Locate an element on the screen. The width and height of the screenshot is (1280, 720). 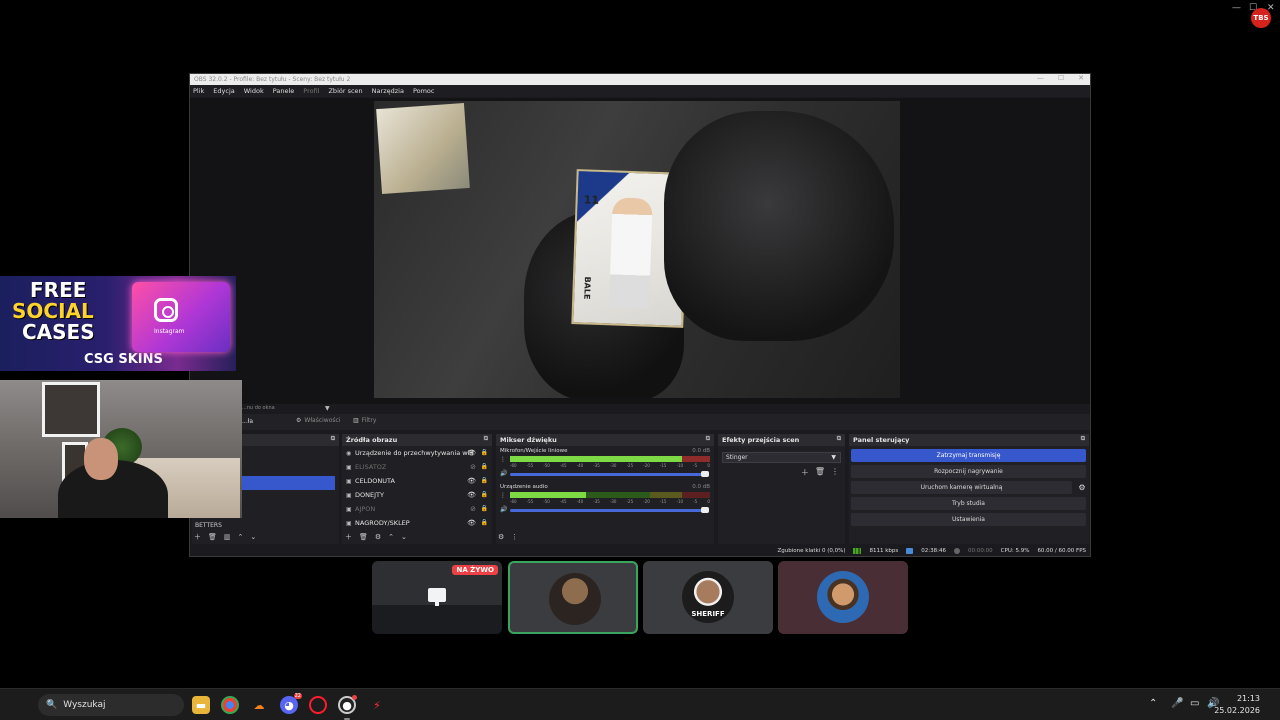
obs-minimize-icon: — is located at coordinates (1040, 78).